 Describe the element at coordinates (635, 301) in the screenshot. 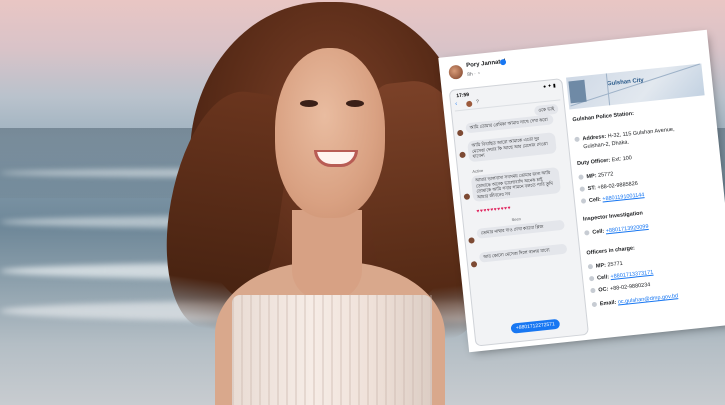

I see `email-row: Email: oc.gulshan@dmp.gov.bd` at that location.